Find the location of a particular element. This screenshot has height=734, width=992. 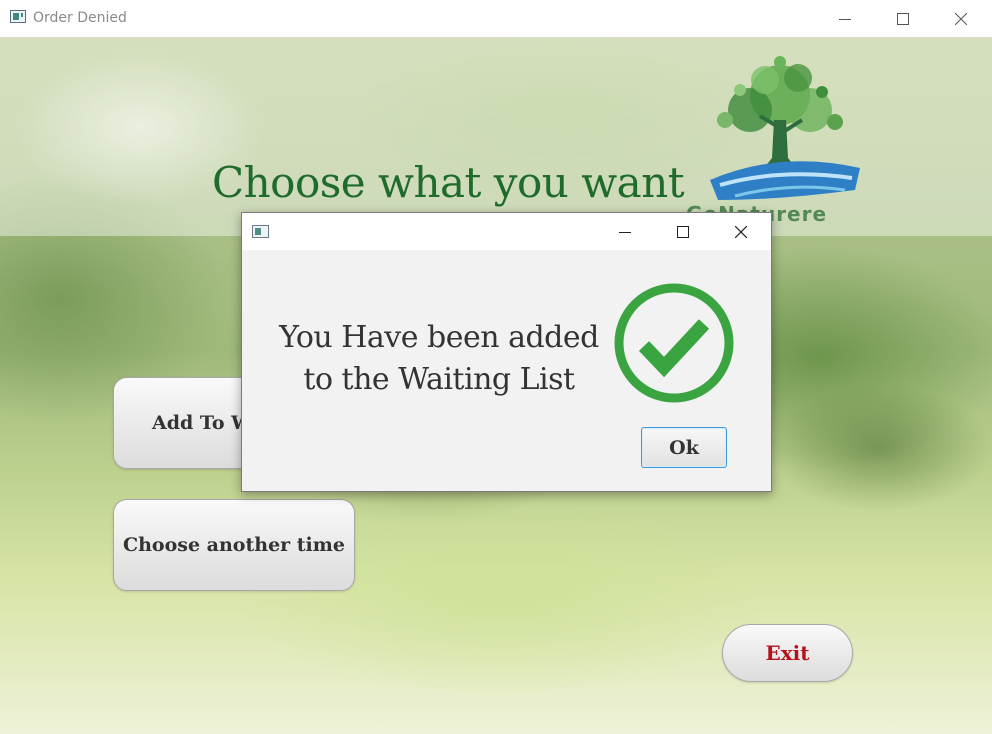

exit-button: Exit is located at coordinates (787, 653).